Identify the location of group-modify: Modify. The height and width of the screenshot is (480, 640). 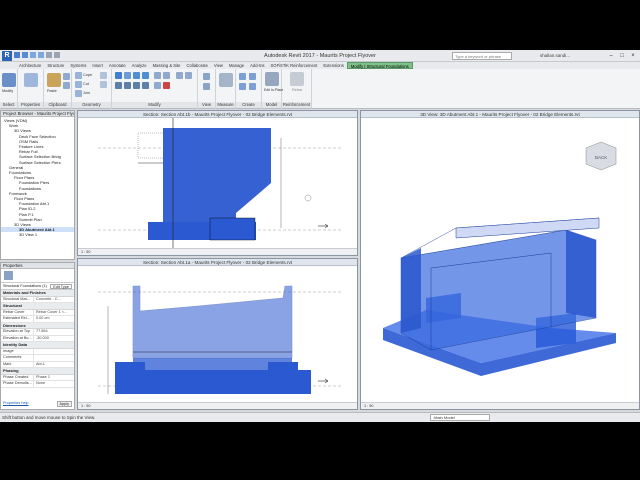
(155, 89).